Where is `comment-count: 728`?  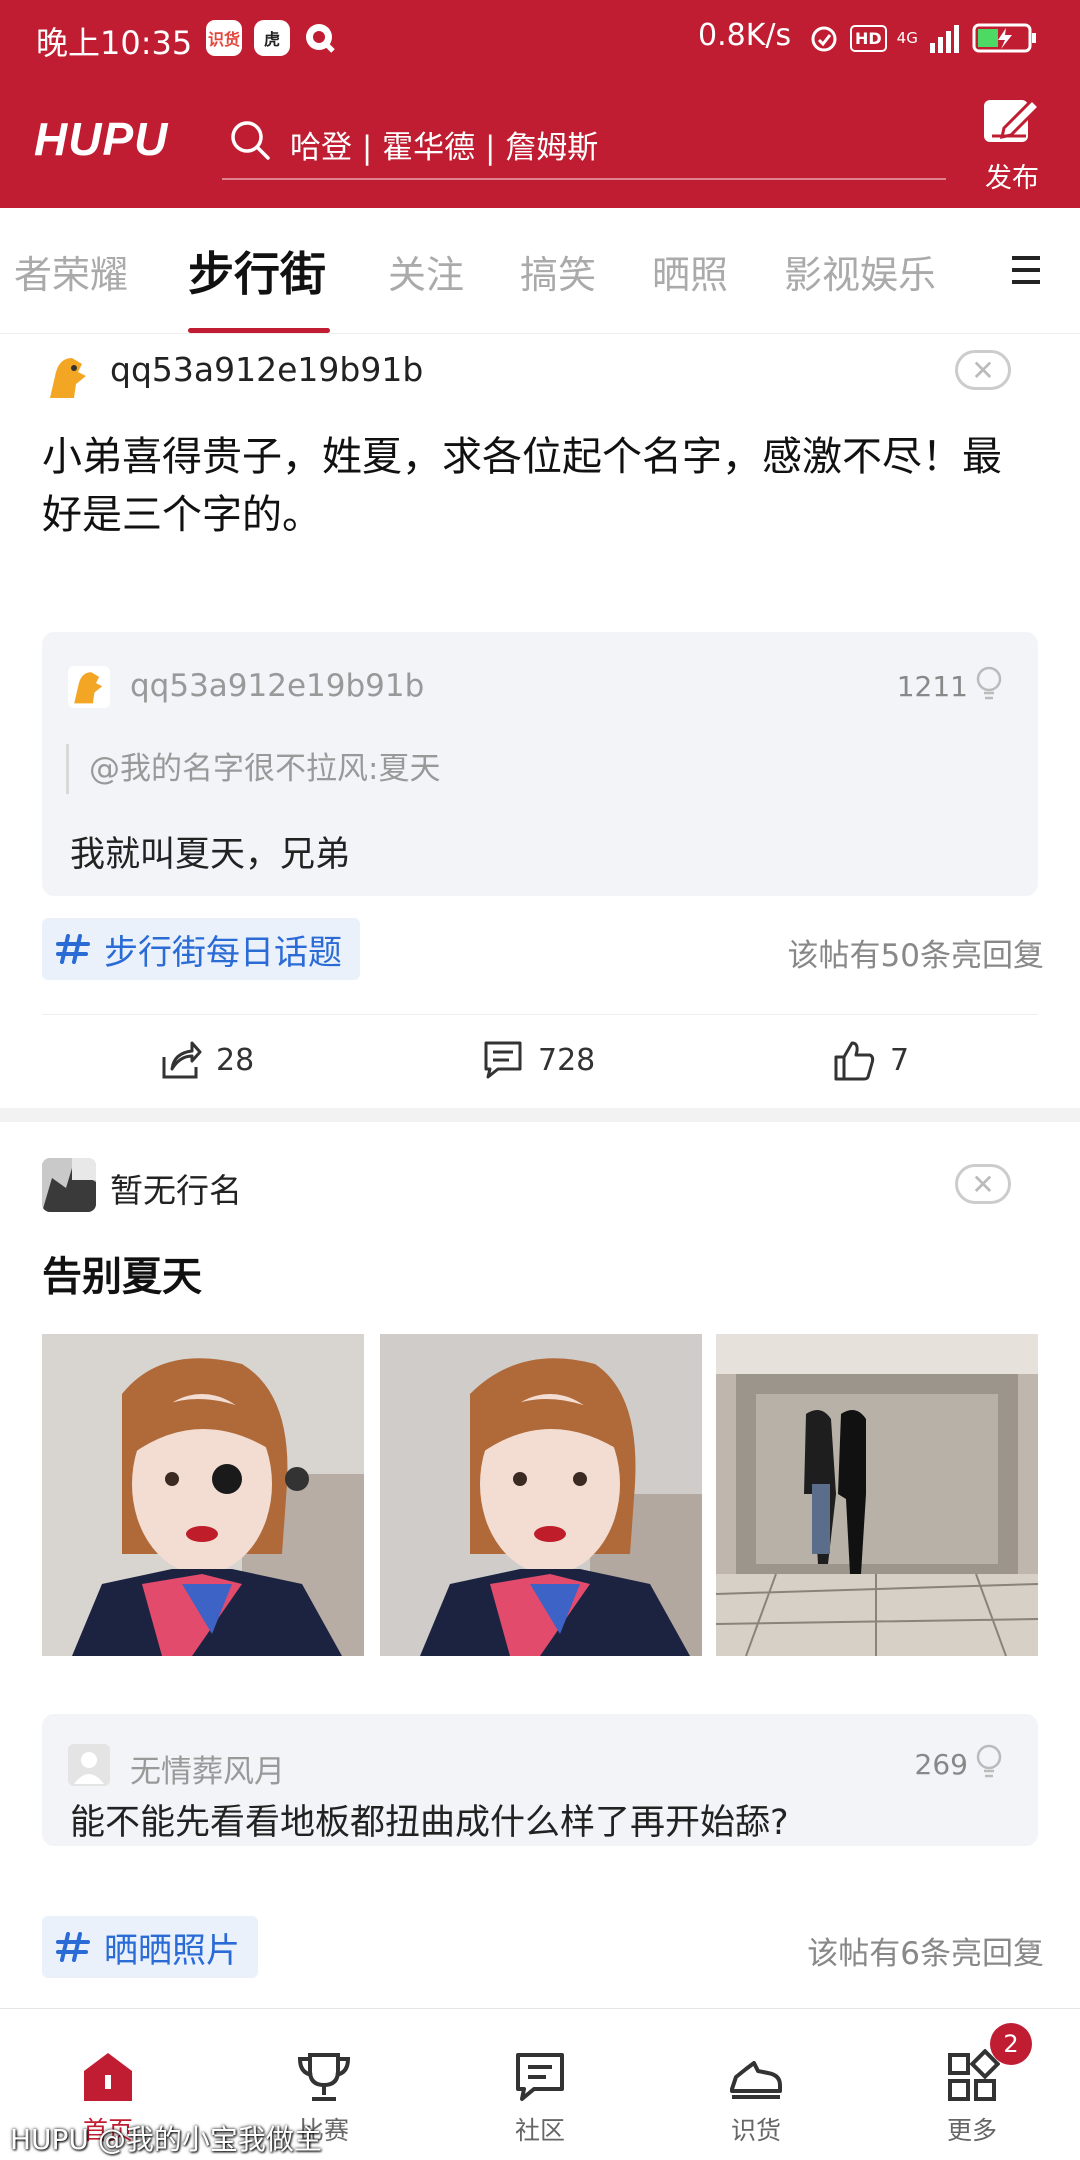
comment-count: 728 is located at coordinates (567, 1060).